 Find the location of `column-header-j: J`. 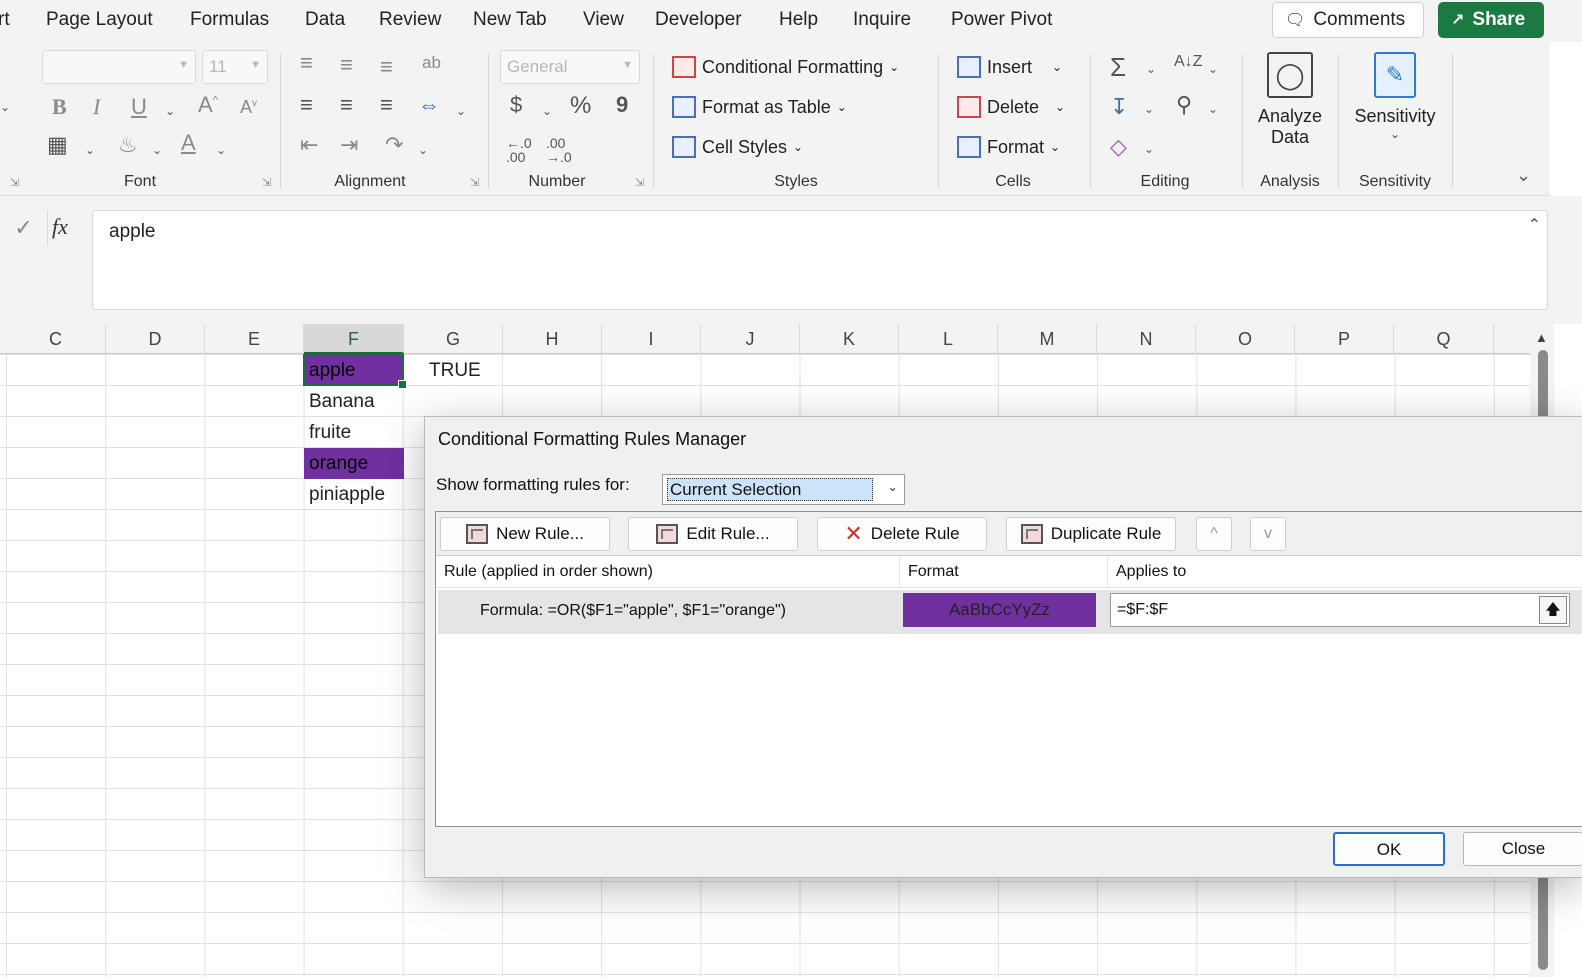

column-header-j: J is located at coordinates (750, 339).